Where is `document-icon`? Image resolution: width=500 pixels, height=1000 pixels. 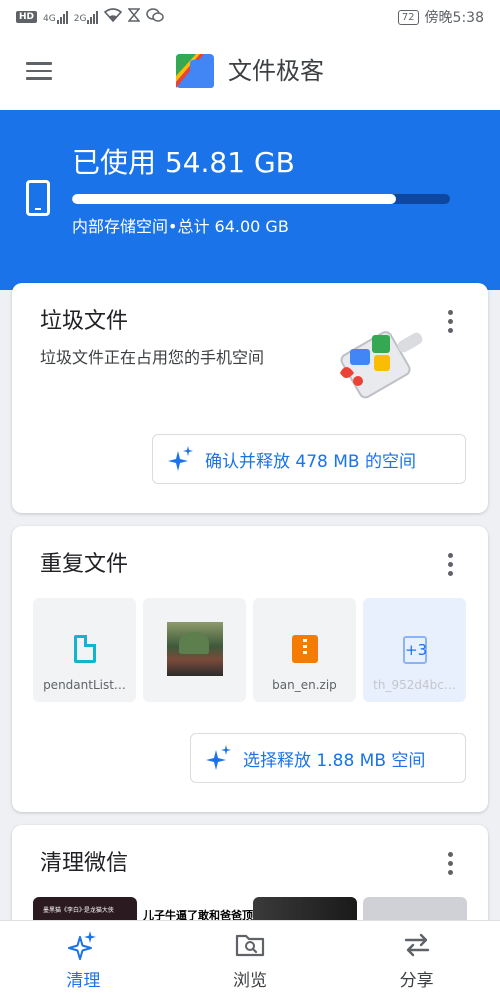
document-icon is located at coordinates (85, 649).